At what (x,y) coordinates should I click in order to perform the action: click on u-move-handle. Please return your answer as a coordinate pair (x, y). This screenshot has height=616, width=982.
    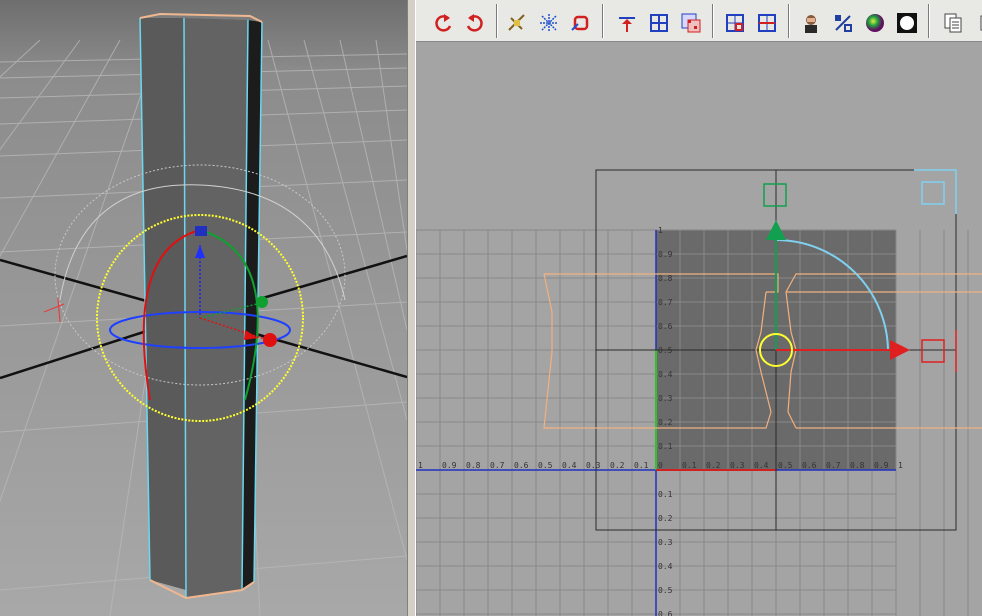
    Looking at the image, I should click on (900, 350).